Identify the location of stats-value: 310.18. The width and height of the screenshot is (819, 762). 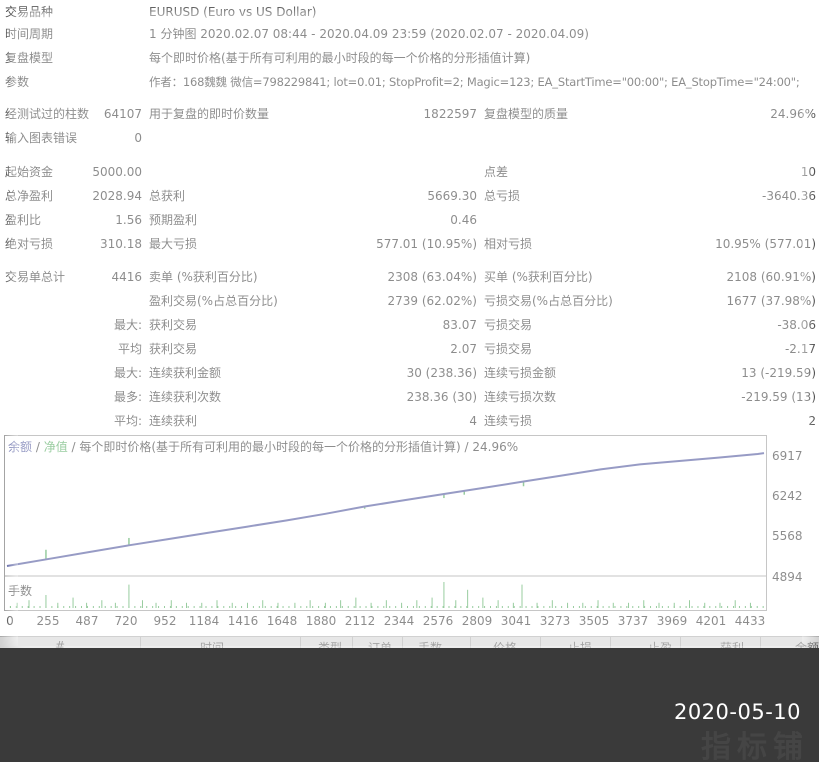
(121, 244).